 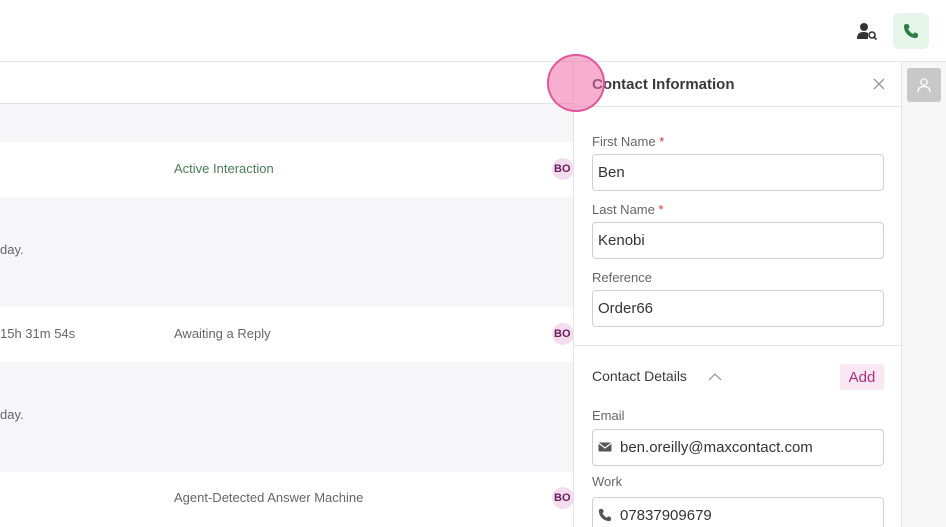 What do you see at coordinates (737, 106) in the screenshot?
I see `panel-header-divider` at bounding box center [737, 106].